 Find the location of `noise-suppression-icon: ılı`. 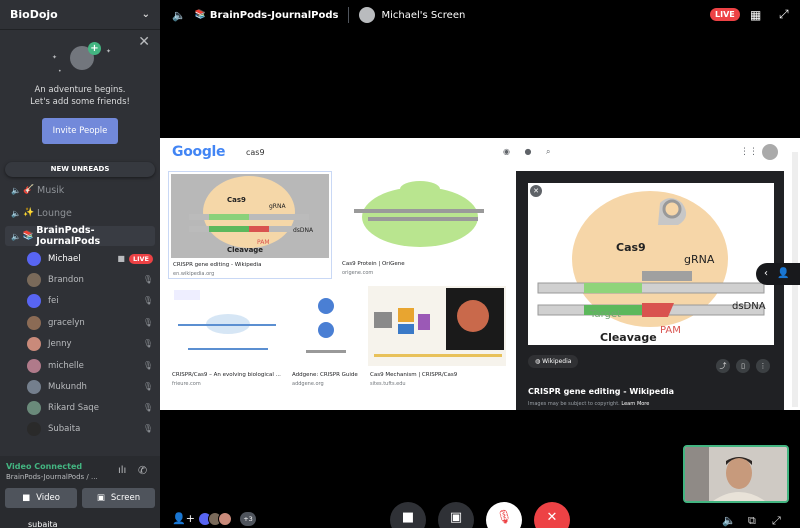

noise-suppression-icon: ılı is located at coordinates (122, 470).